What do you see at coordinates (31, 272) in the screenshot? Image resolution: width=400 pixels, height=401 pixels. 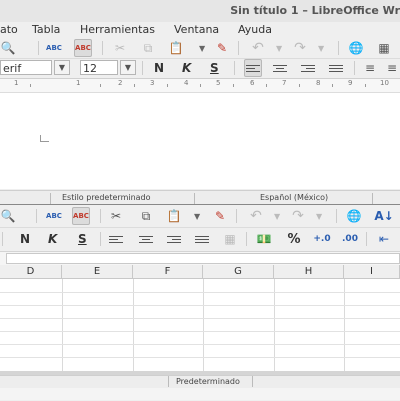 I see `column-header-d: D` at bounding box center [31, 272].